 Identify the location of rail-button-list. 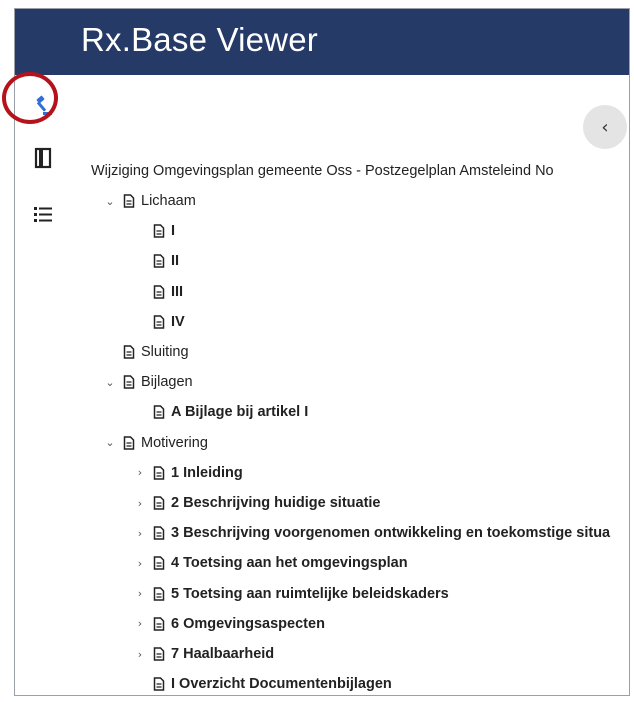
(43, 216).